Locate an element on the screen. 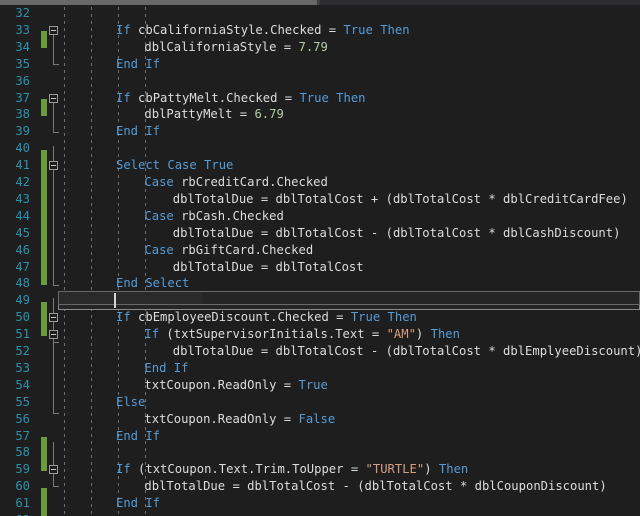 Image resolution: width=640 pixels, height=516 pixels. code-line: 35 End If is located at coordinates (320, 64).